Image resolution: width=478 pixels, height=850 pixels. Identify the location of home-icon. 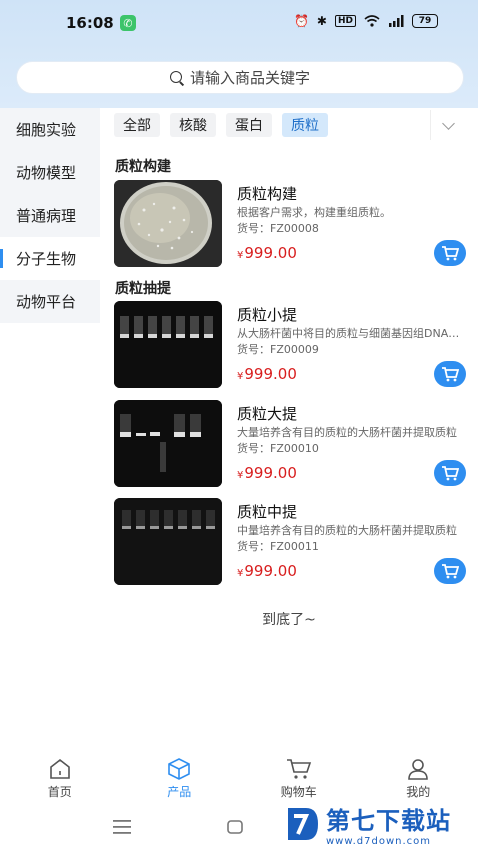
(59, 768).